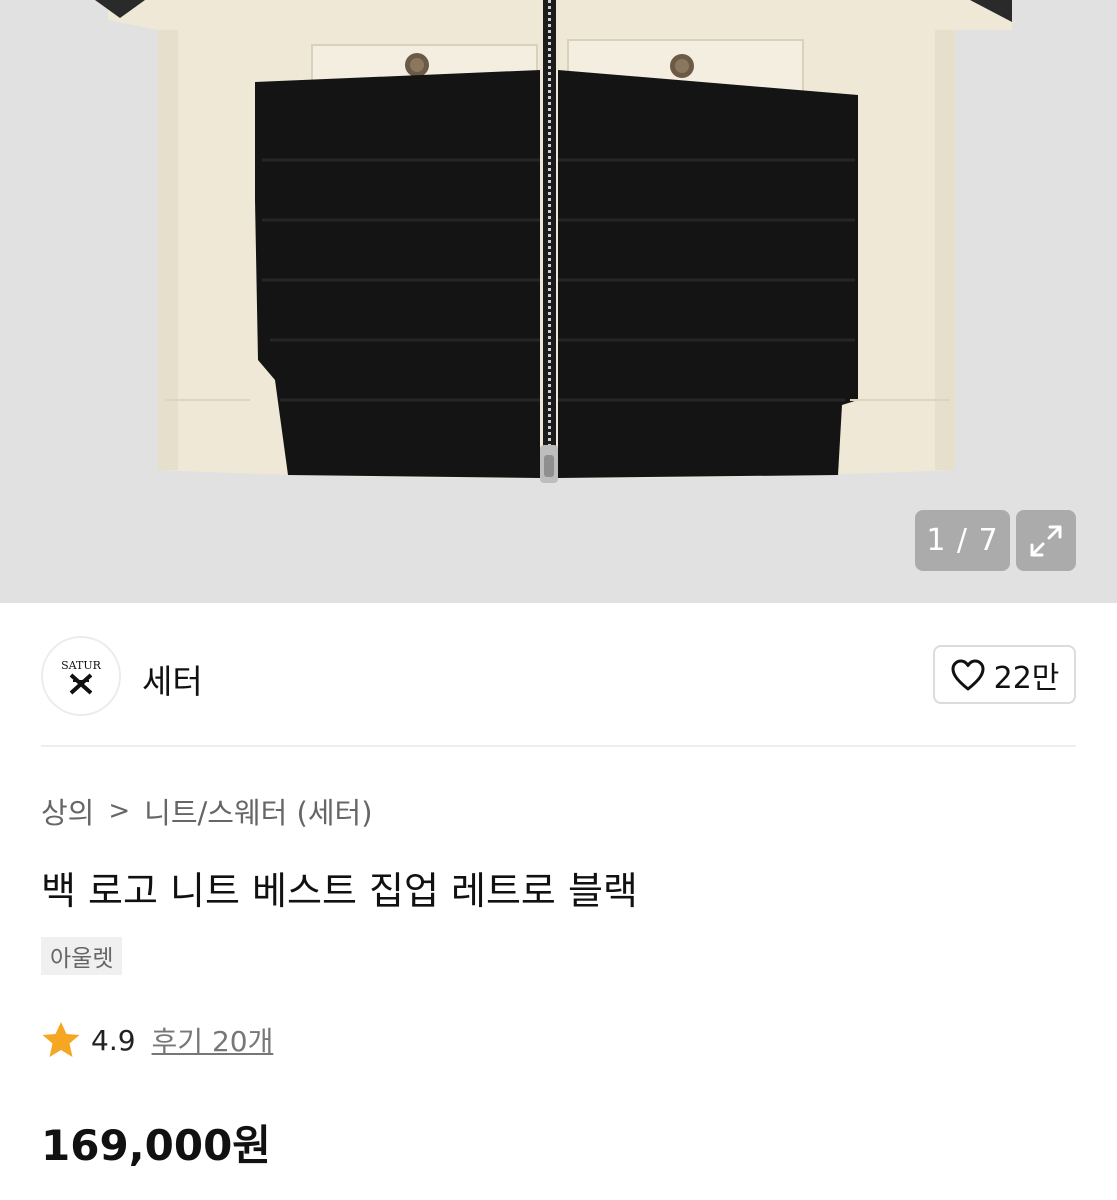 The height and width of the screenshot is (1200, 1117). What do you see at coordinates (213, 1040) in the screenshot?
I see `review-link: 후기 20개` at bounding box center [213, 1040].